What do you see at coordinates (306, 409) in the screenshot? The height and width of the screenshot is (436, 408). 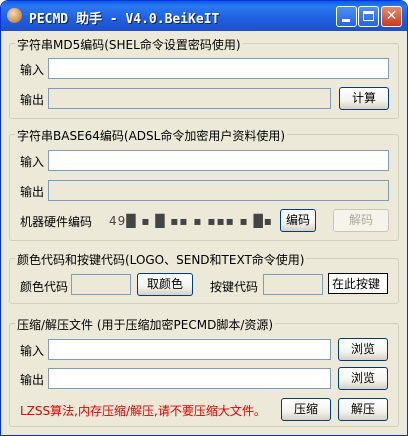 I see `compress-button: 压缩` at bounding box center [306, 409].